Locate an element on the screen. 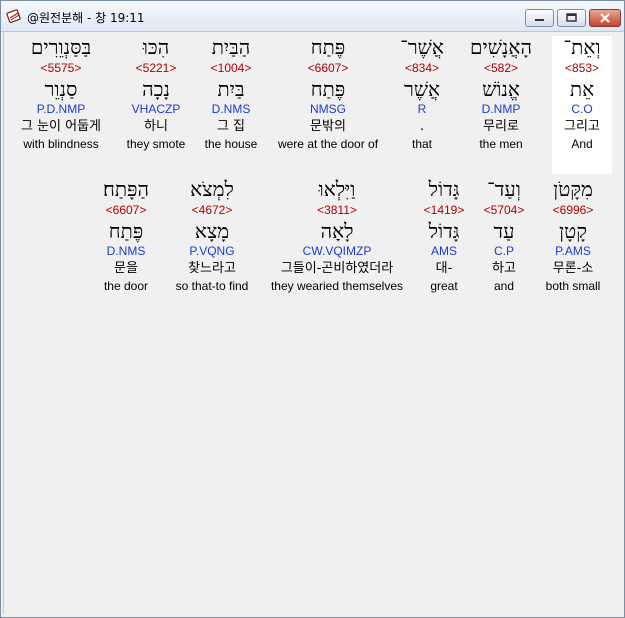  korean-gloss: 찾느라고 is located at coordinates (212, 268).